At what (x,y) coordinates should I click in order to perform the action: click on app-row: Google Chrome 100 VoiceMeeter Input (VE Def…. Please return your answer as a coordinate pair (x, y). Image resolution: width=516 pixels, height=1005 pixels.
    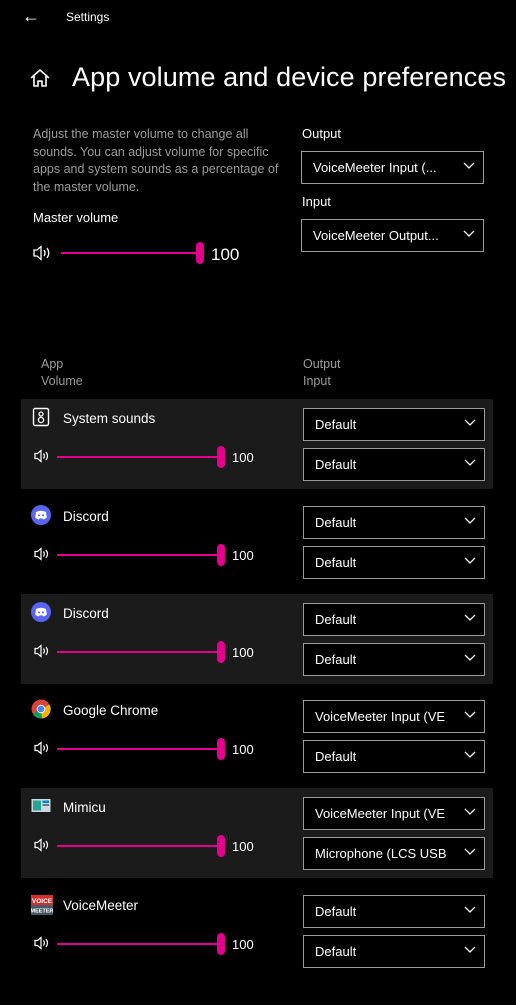
    Looking at the image, I should click on (257, 736).